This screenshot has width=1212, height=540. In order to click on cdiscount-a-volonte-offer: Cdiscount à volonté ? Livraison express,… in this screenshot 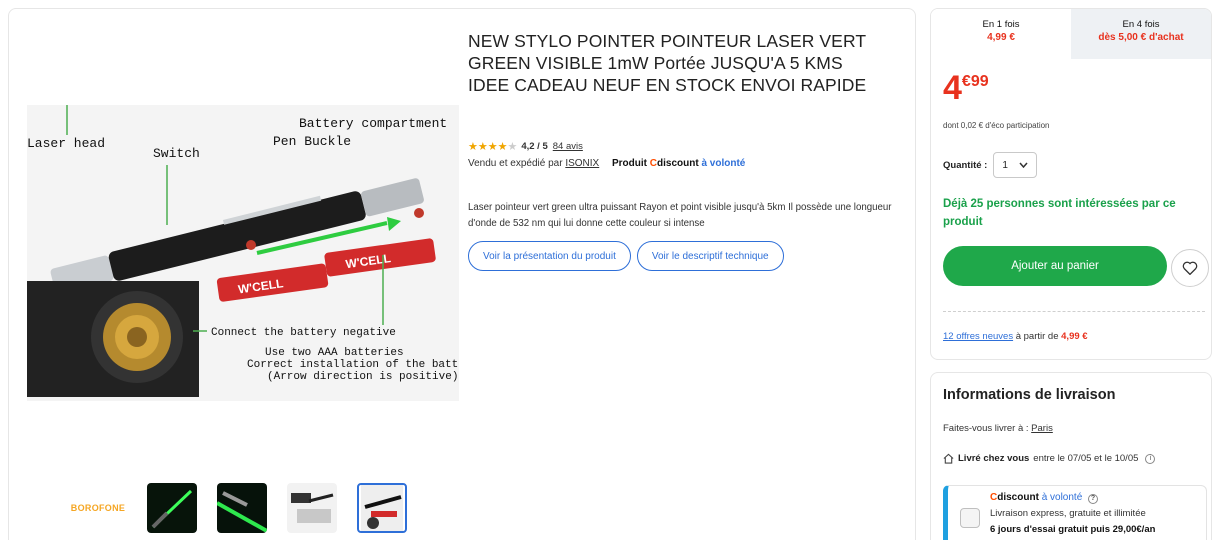, I will do `click(1075, 512)`.